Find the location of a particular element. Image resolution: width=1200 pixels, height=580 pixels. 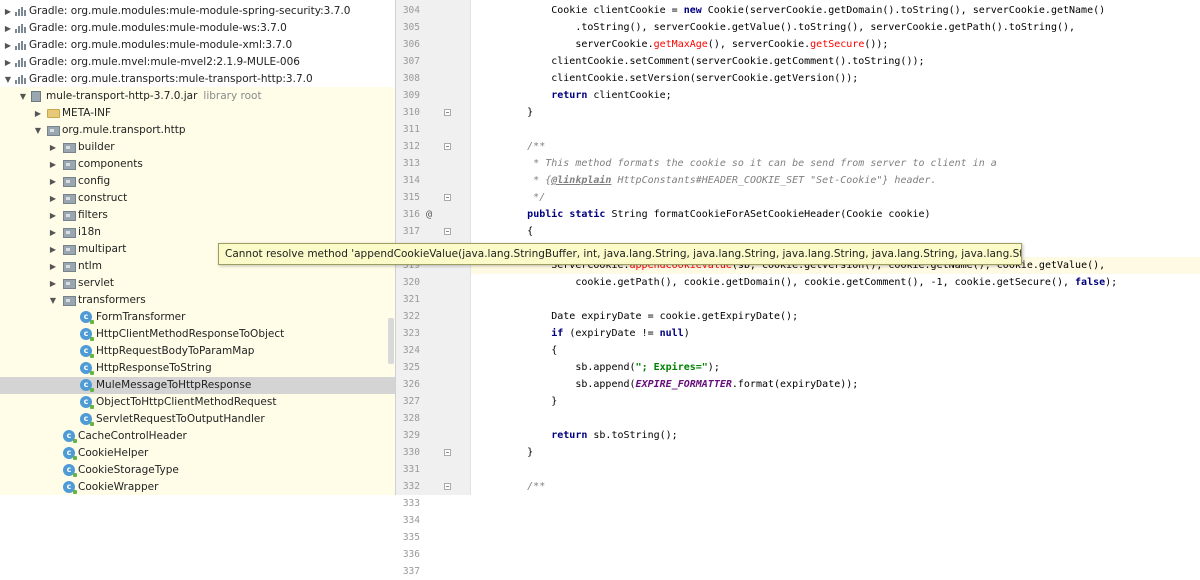

tree-item: c HttpRequestBodyToParamMap is located at coordinates (197, 351).